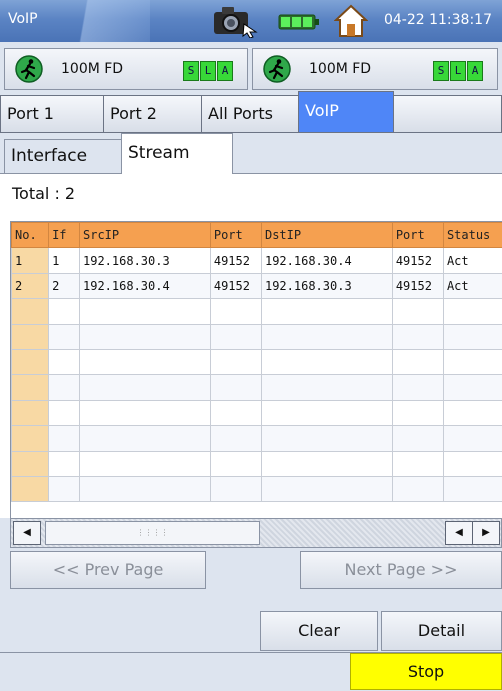 The width and height of the screenshot is (502, 691). I want to click on link-status-port2: 100M FD S L A, so click(375, 69).